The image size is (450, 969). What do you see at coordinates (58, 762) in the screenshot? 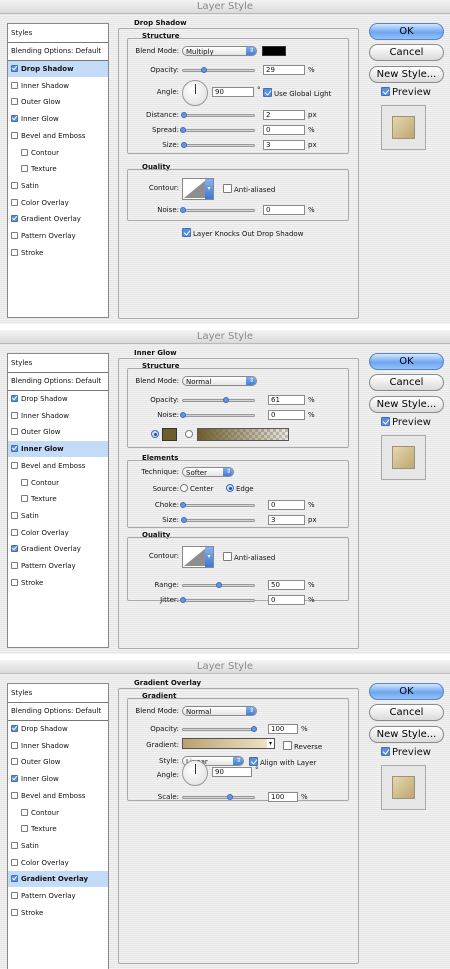
I see `sidebar-item-outer-glow: Outer Glow` at bounding box center [58, 762].